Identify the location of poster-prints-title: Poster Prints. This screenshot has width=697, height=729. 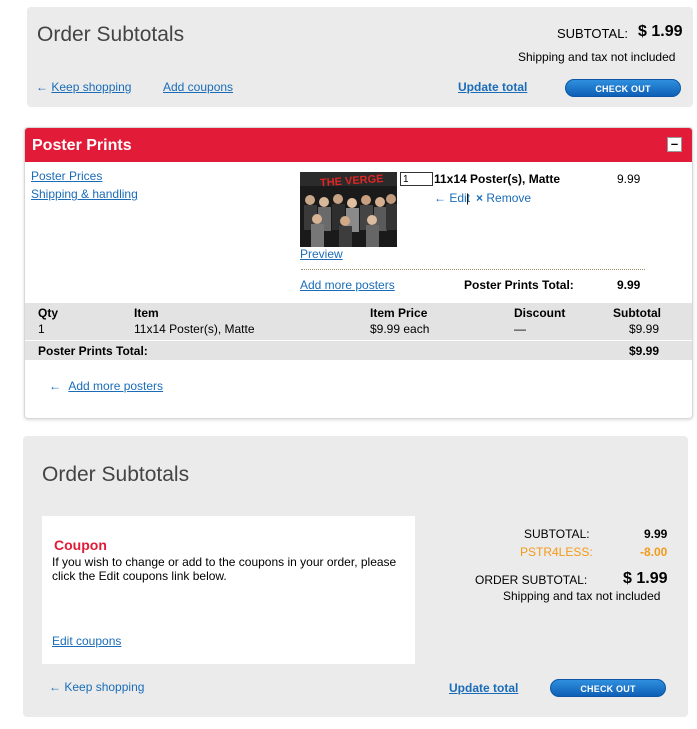
(82, 145).